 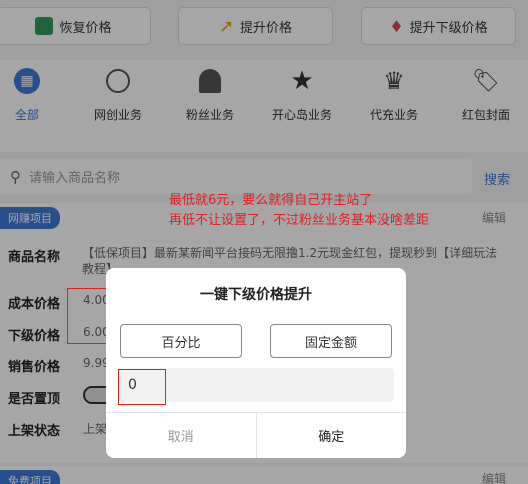 What do you see at coordinates (142, 387) in the screenshot?
I see `input-highlight-box` at bounding box center [142, 387].